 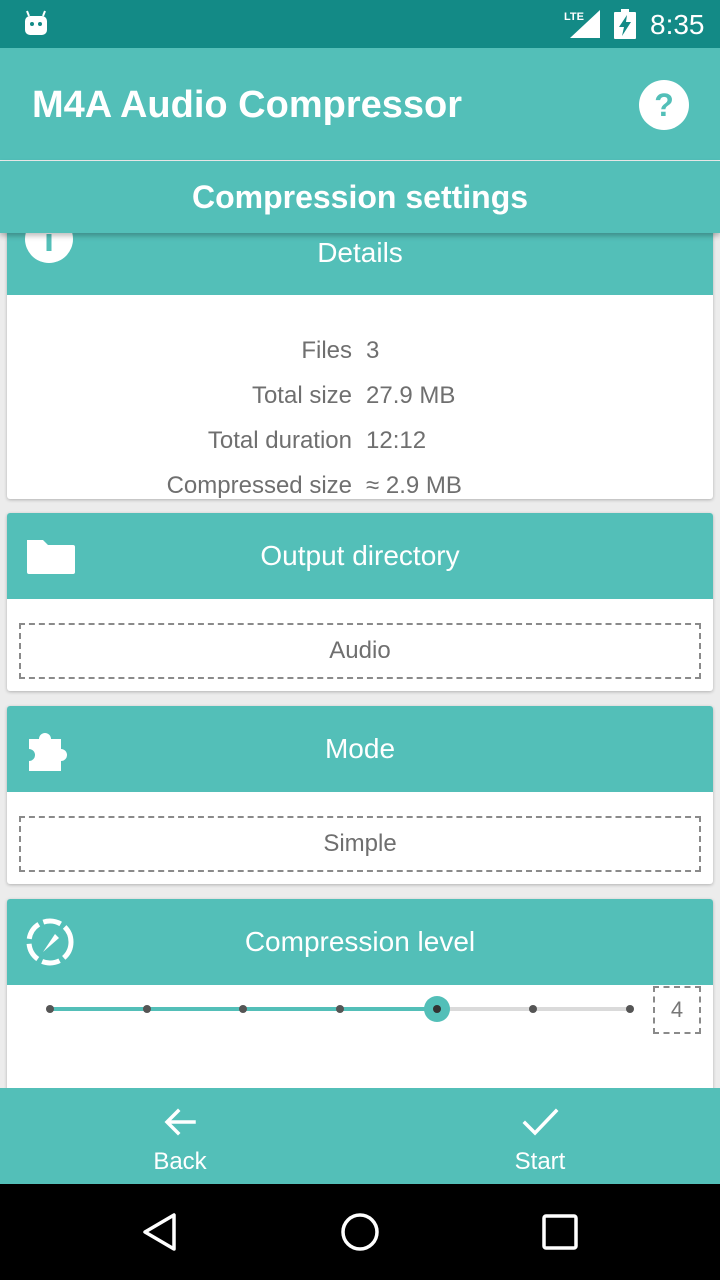 What do you see at coordinates (436, 1009) in the screenshot?
I see `slider-thumb` at bounding box center [436, 1009].